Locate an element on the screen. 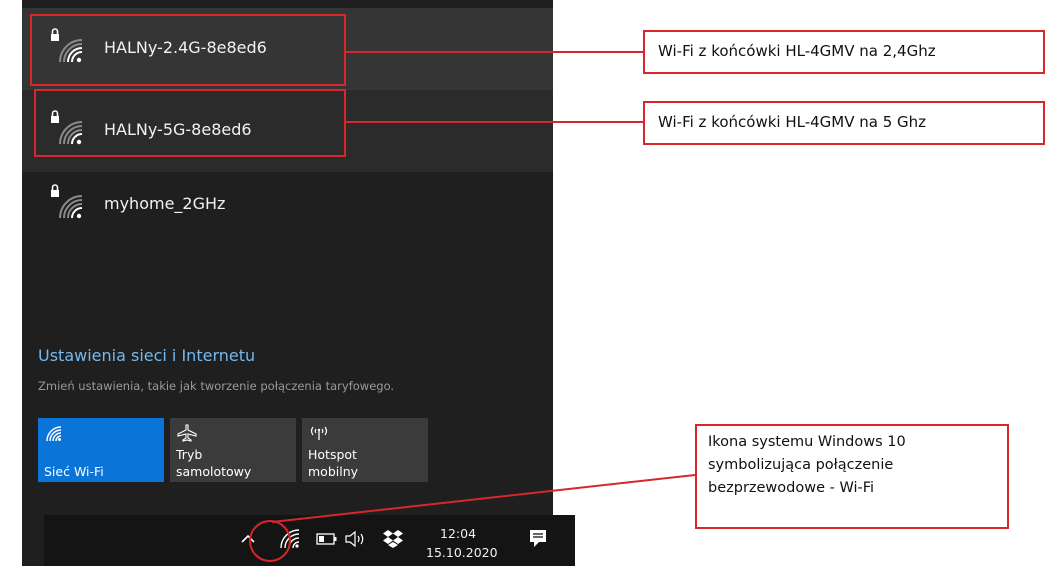  callout-text-line3: bezprzewodowe - Wi-Fi is located at coordinates (791, 488).